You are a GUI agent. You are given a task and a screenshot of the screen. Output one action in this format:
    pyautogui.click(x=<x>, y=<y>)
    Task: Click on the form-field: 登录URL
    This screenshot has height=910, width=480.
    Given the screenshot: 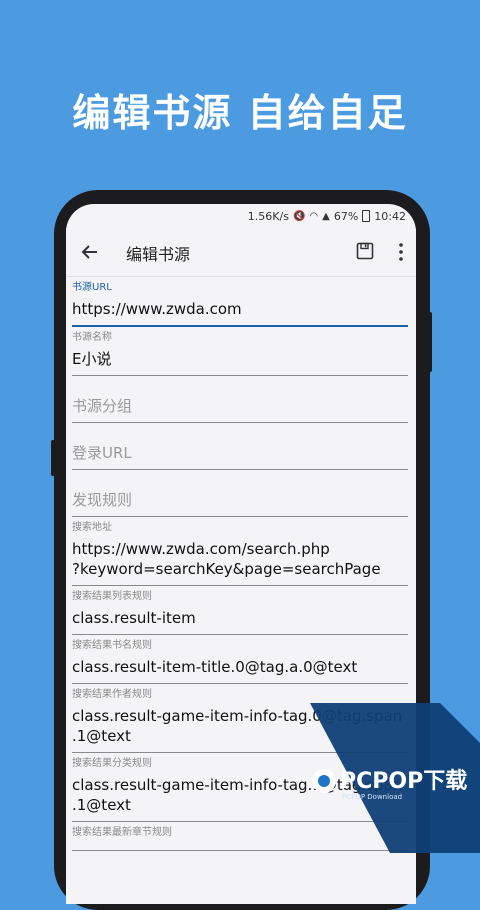 What is the action you would take?
    pyautogui.click(x=240, y=446)
    